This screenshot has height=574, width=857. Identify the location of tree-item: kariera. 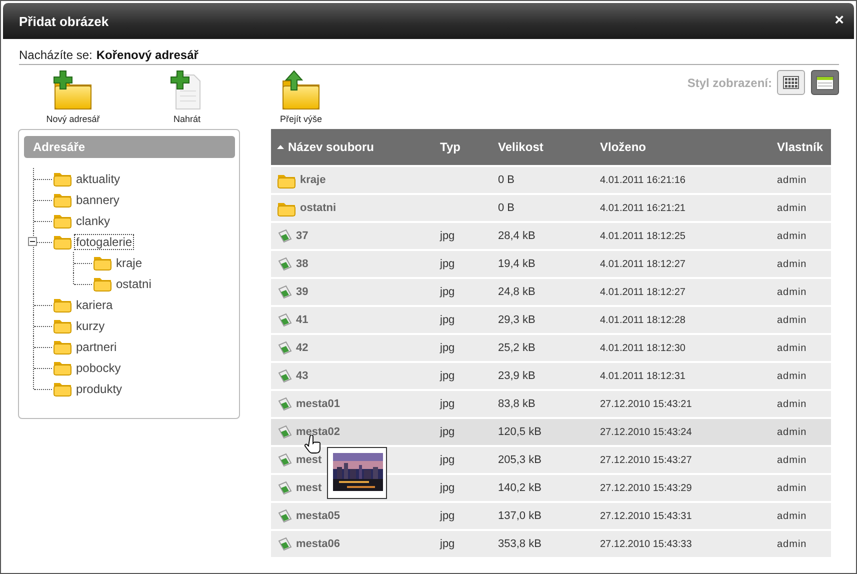
(94, 304).